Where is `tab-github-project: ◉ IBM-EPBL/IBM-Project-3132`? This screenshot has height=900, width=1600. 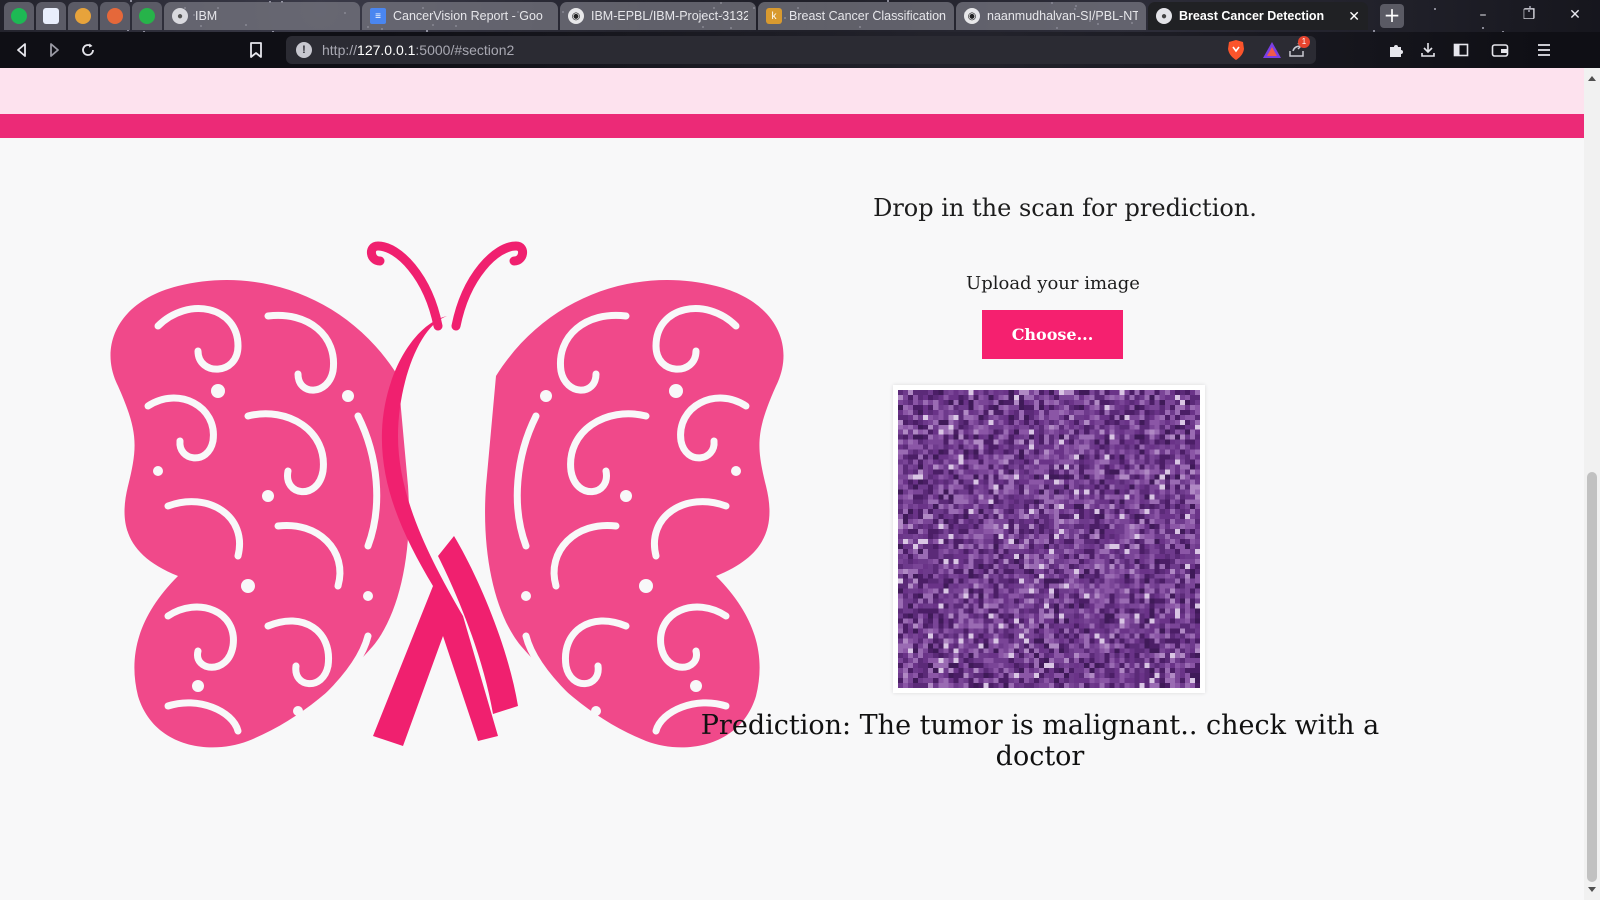
tab-github-project: ◉ IBM-EPBL/IBM-Project-3132 is located at coordinates (658, 16).